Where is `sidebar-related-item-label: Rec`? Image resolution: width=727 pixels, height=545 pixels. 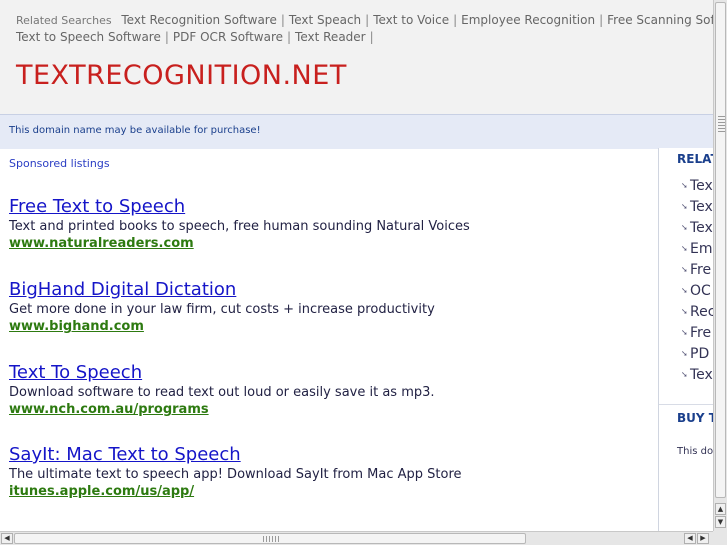
sidebar-related-item-label: Rec is located at coordinates (701, 312).